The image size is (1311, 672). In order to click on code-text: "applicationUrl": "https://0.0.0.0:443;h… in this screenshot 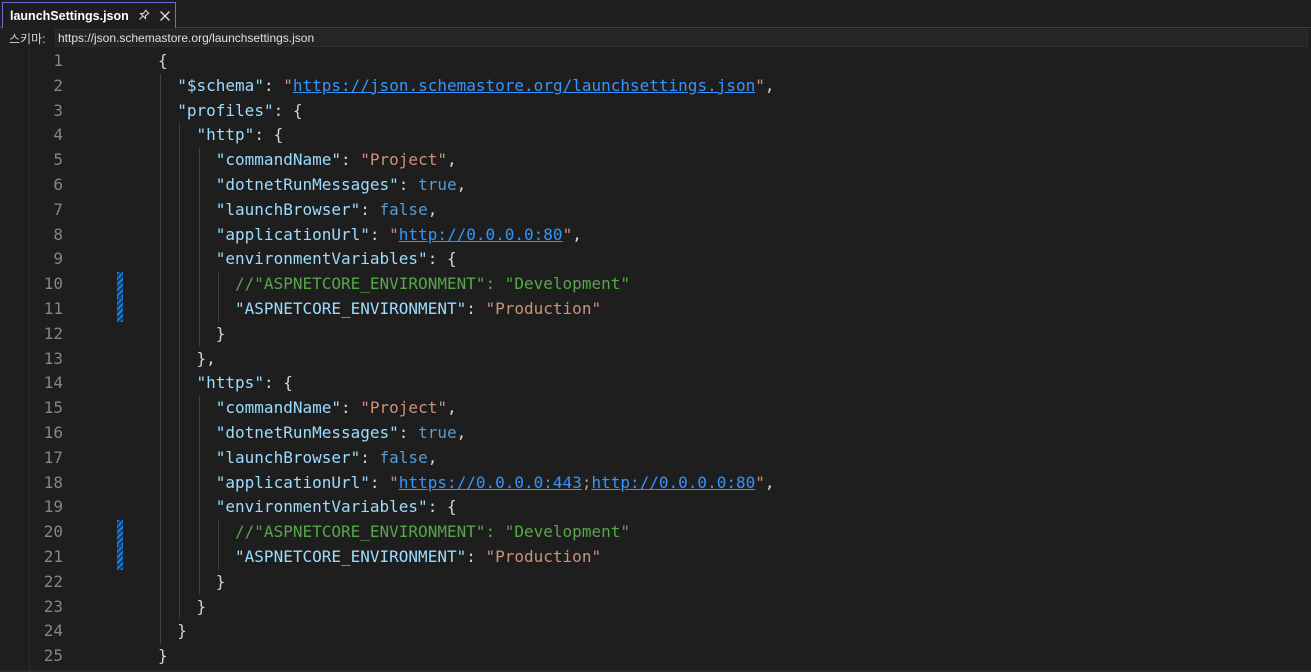, I will do `click(495, 482)`.